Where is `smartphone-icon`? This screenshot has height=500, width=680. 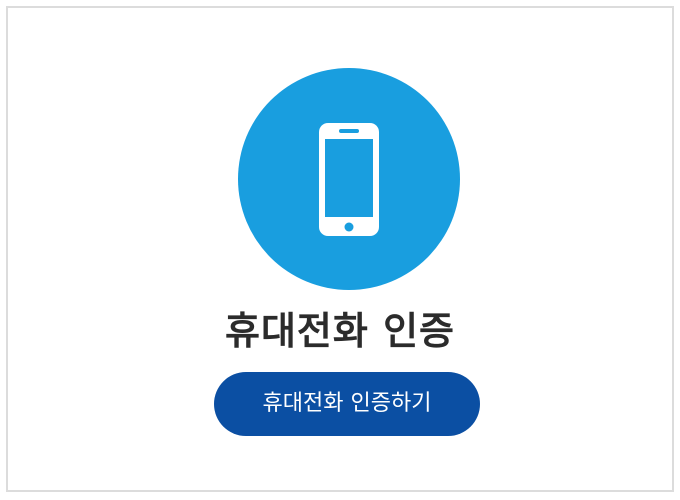 smartphone-icon is located at coordinates (349, 179).